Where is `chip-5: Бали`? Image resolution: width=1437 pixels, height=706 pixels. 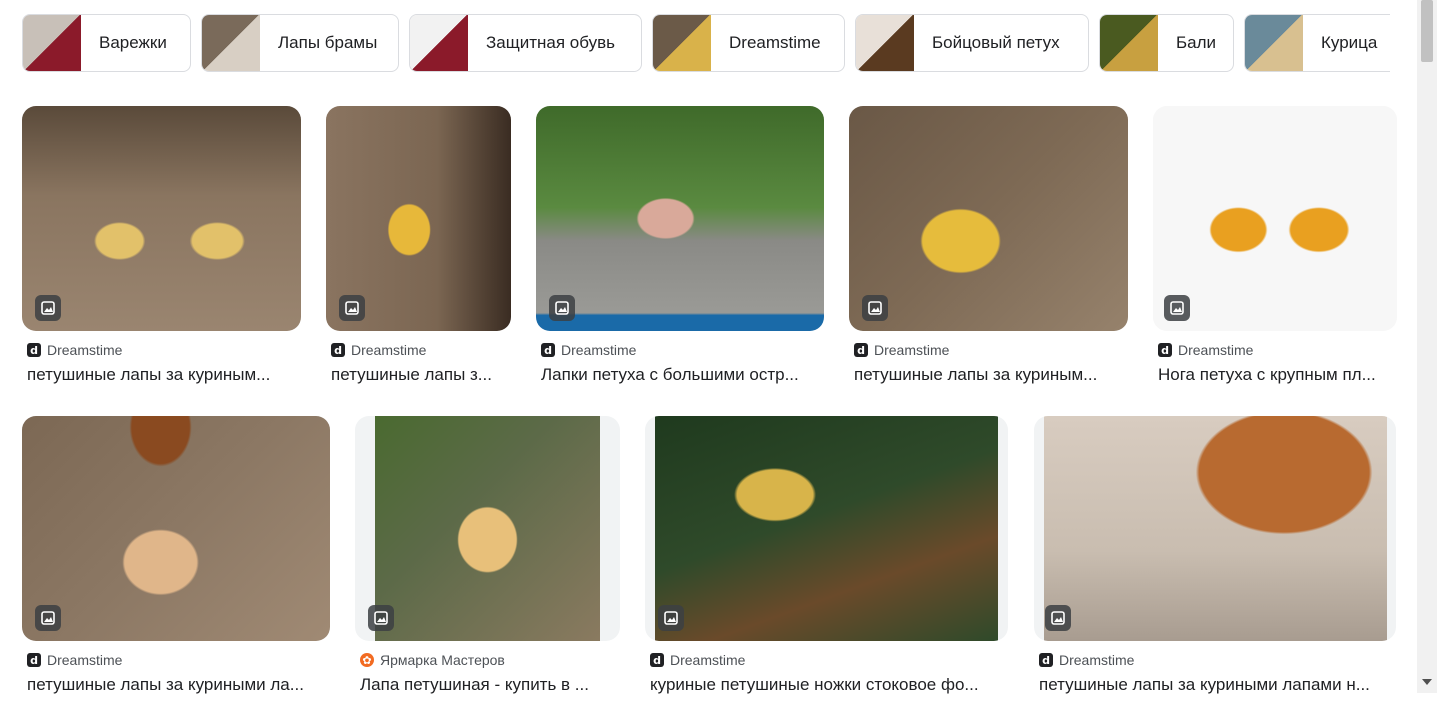
chip-5: Бали is located at coordinates (1166, 43).